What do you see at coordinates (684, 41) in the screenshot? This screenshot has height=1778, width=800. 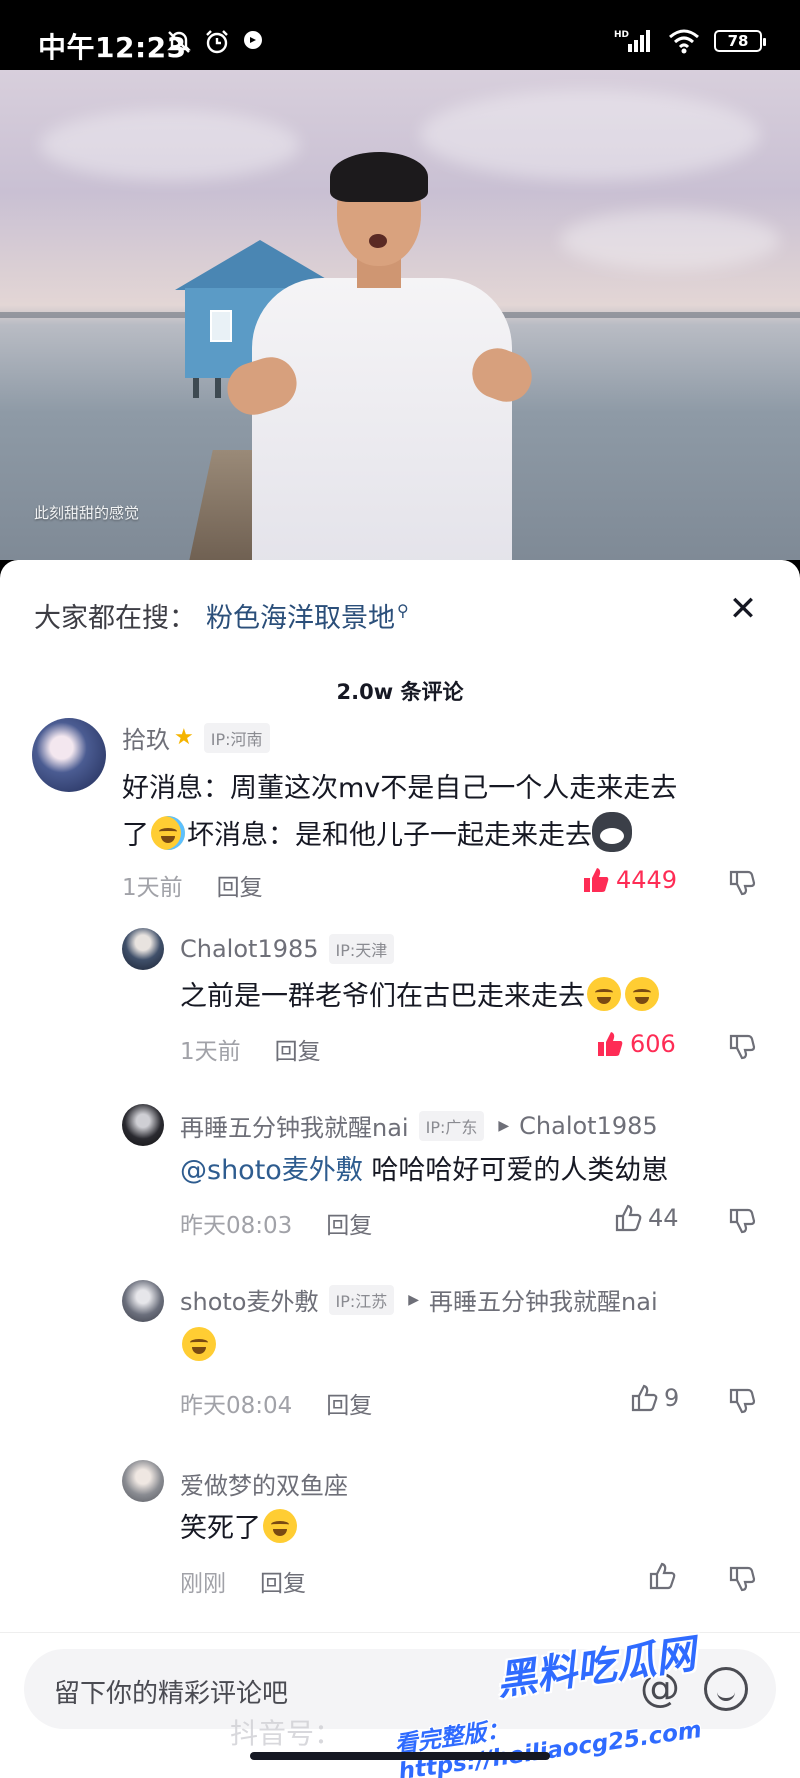 I see `wifi-icon` at bounding box center [684, 41].